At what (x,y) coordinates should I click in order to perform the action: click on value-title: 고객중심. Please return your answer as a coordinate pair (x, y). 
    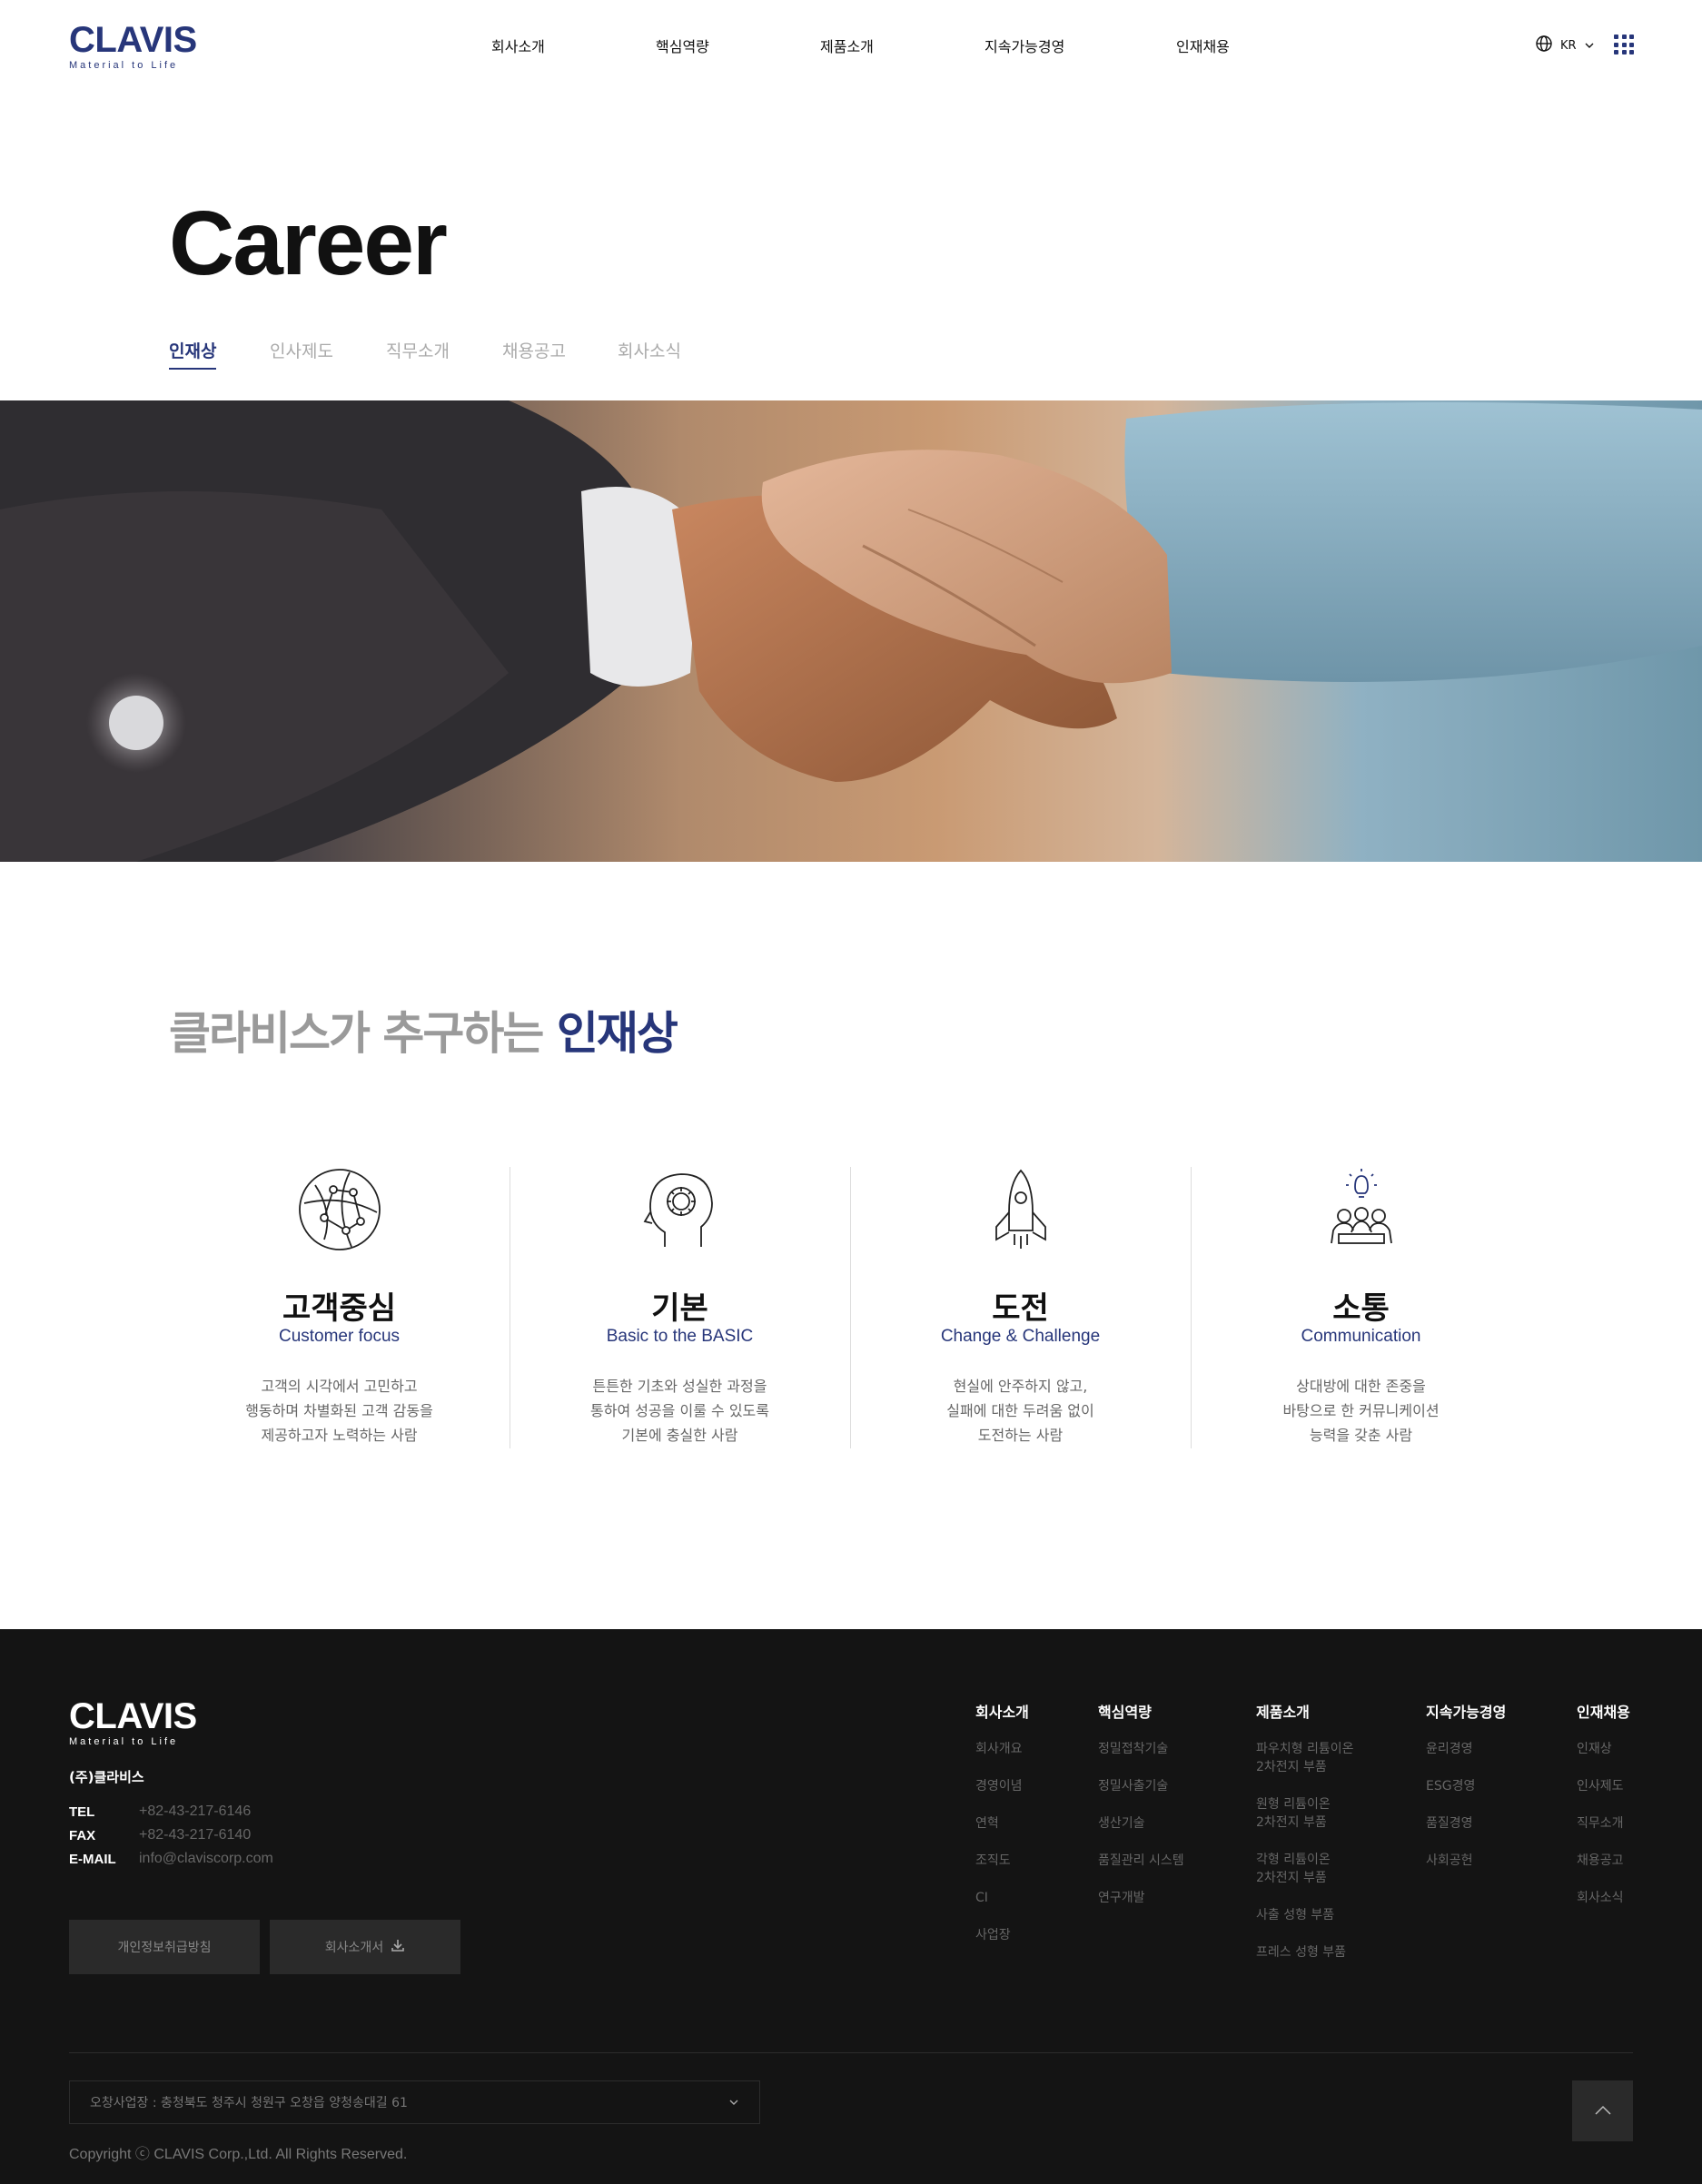
    Looking at the image, I should click on (339, 1309).